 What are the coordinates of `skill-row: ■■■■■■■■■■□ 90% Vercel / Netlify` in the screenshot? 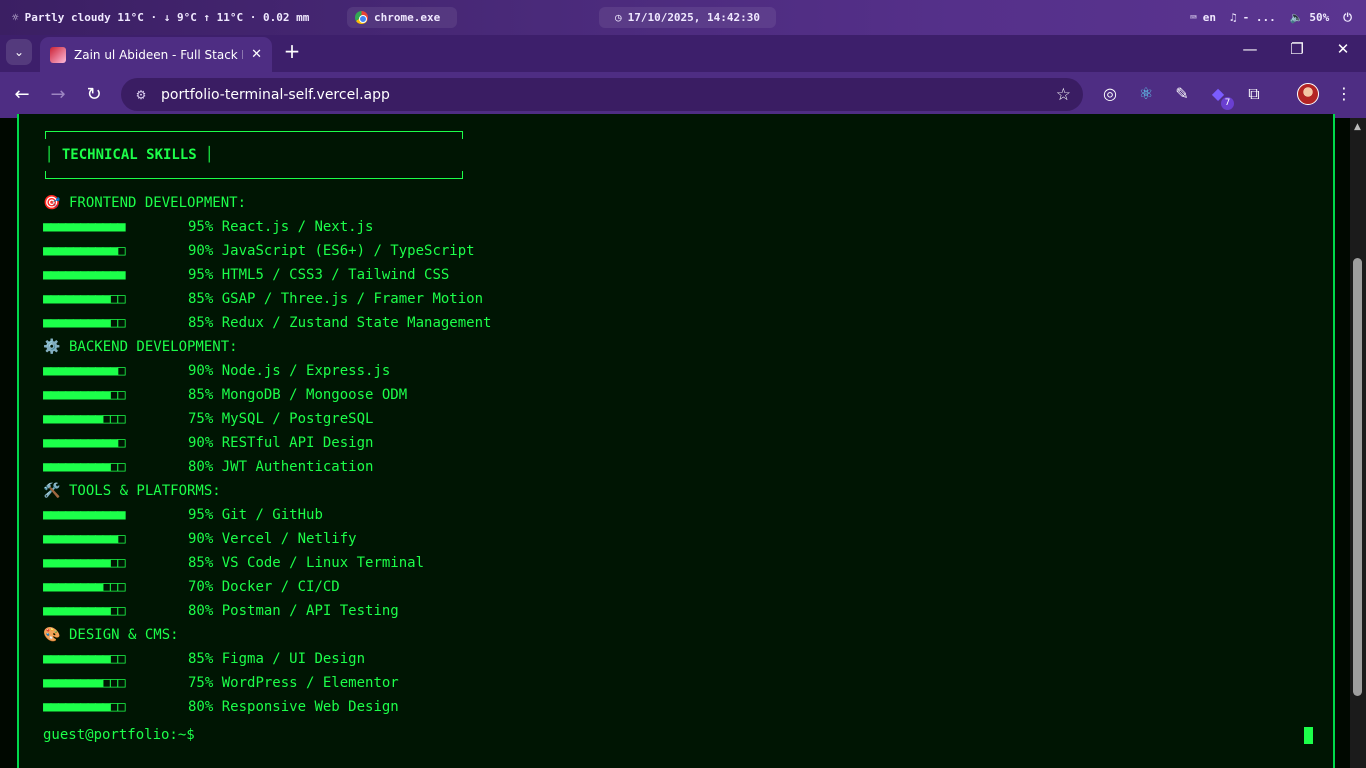 It's located at (200, 539).